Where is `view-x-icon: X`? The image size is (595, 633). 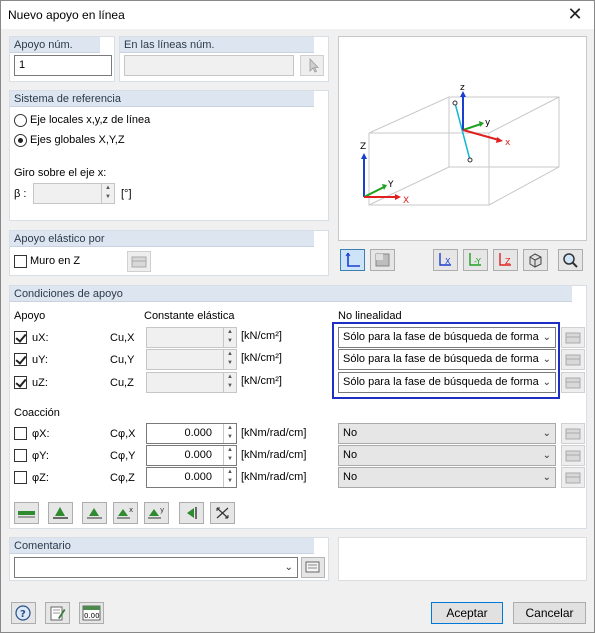
view-x-icon: X is located at coordinates (445, 259).